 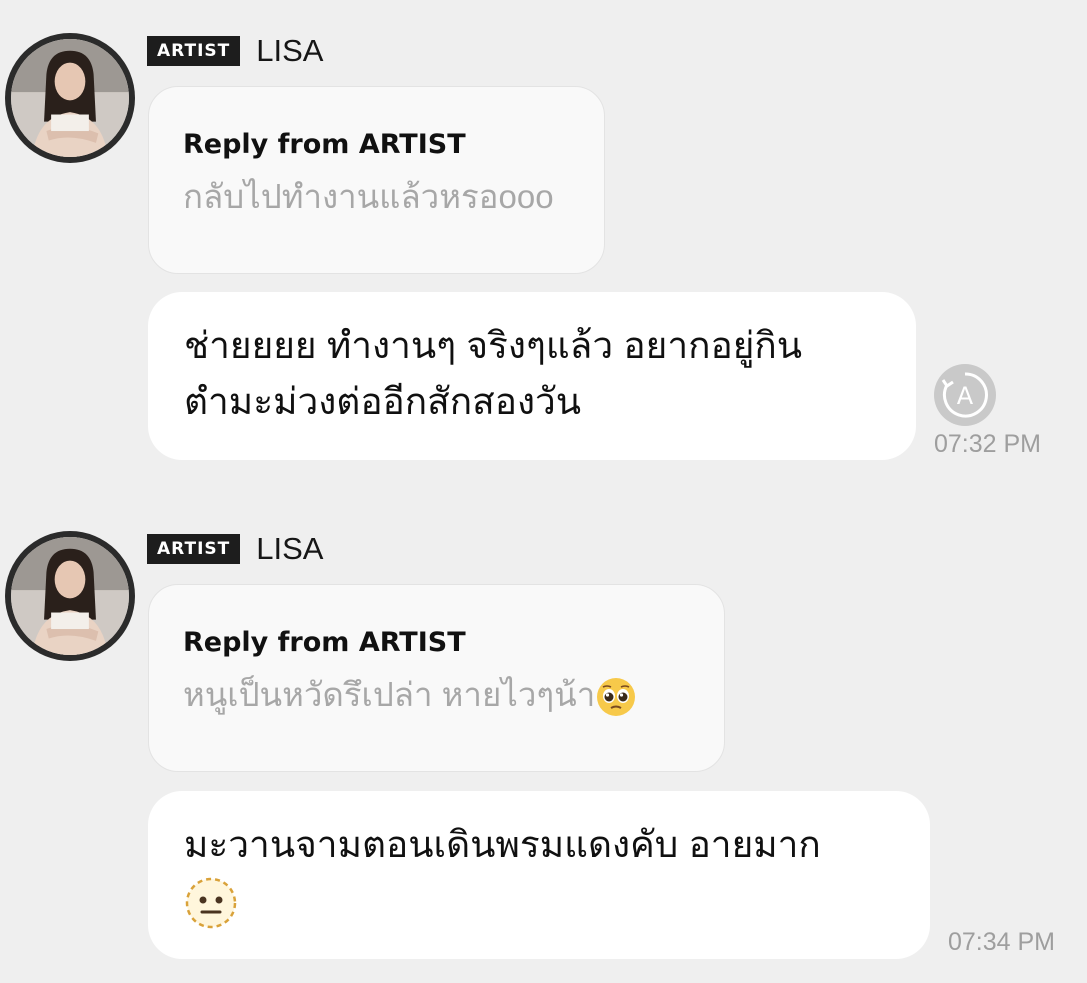 I want to click on reply-quoted-text: กลับไปทำงานแล้วหรอooo, so click(x=368, y=196).